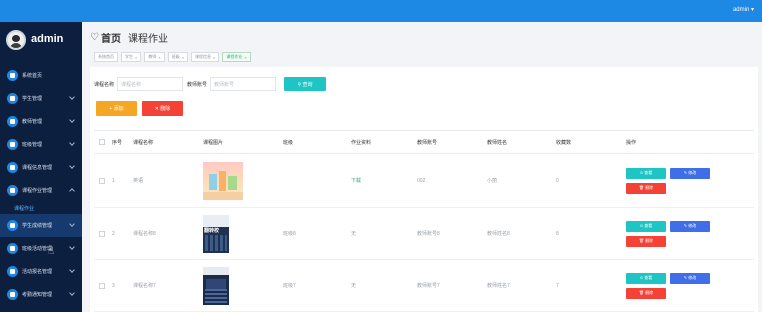 The image size is (762, 312). Describe the element at coordinates (631, 142) in the screenshot. I see `col-operations: 操作` at that location.